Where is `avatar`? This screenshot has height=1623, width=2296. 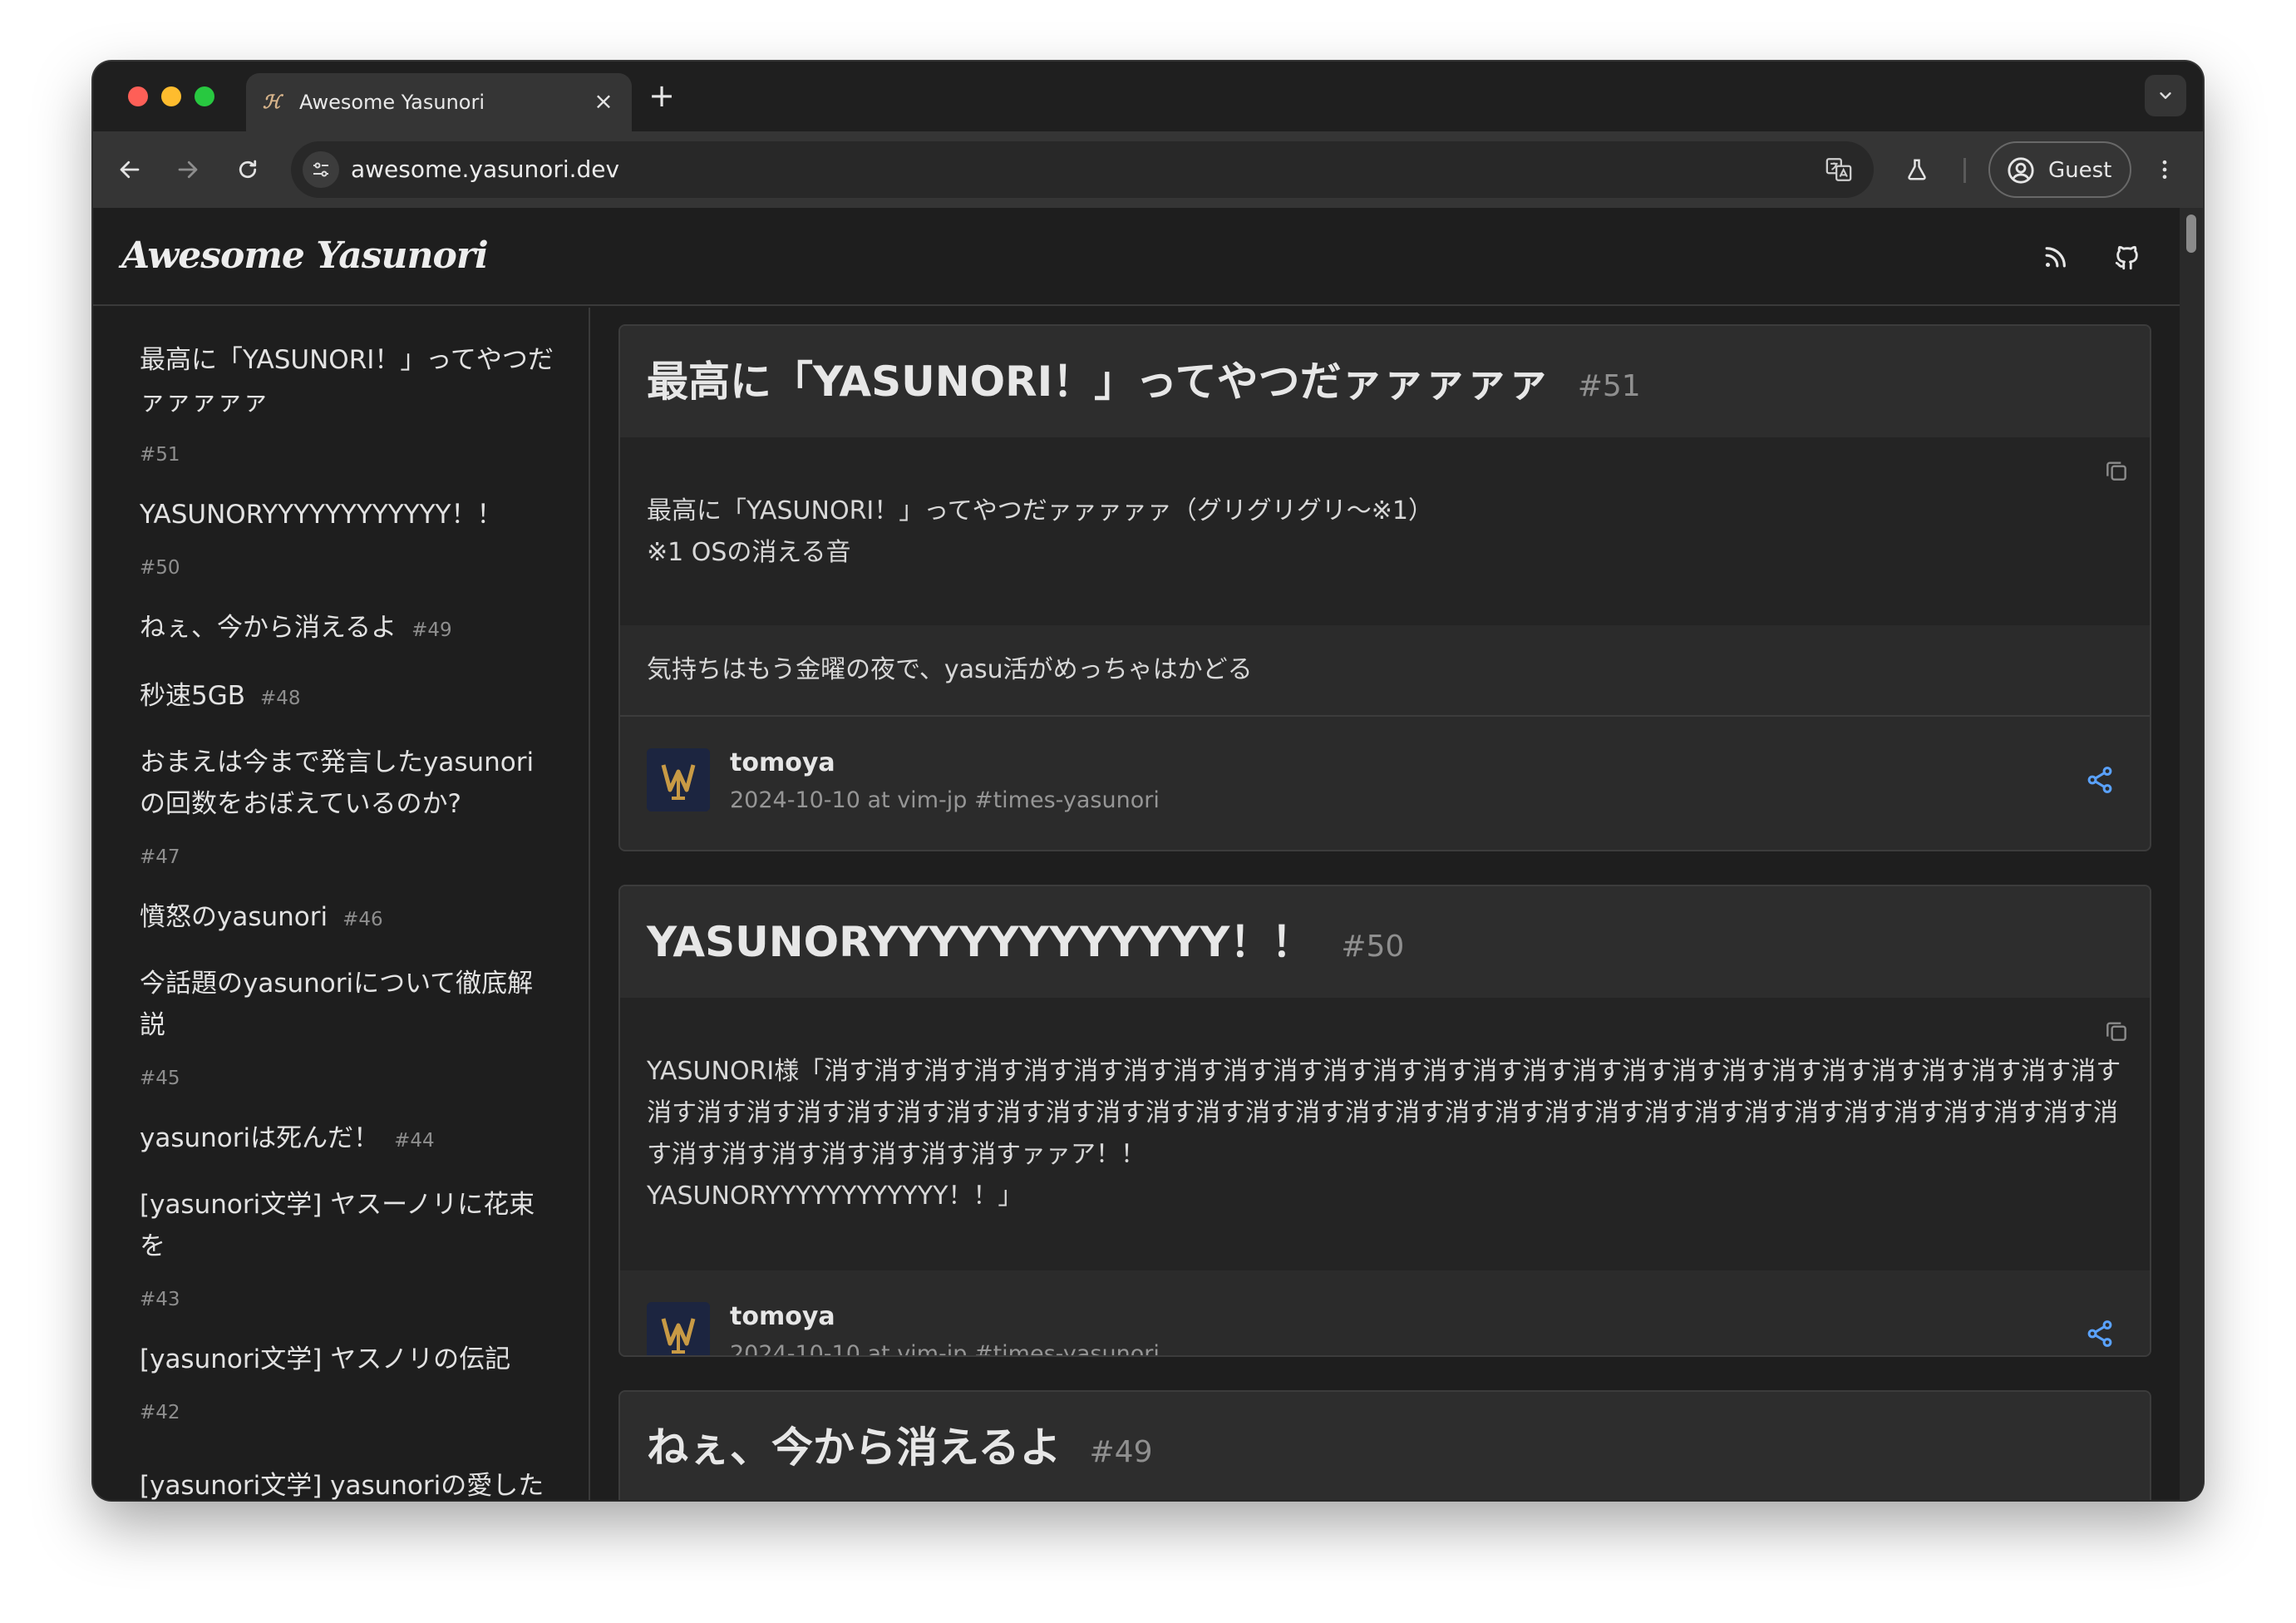 avatar is located at coordinates (678, 780).